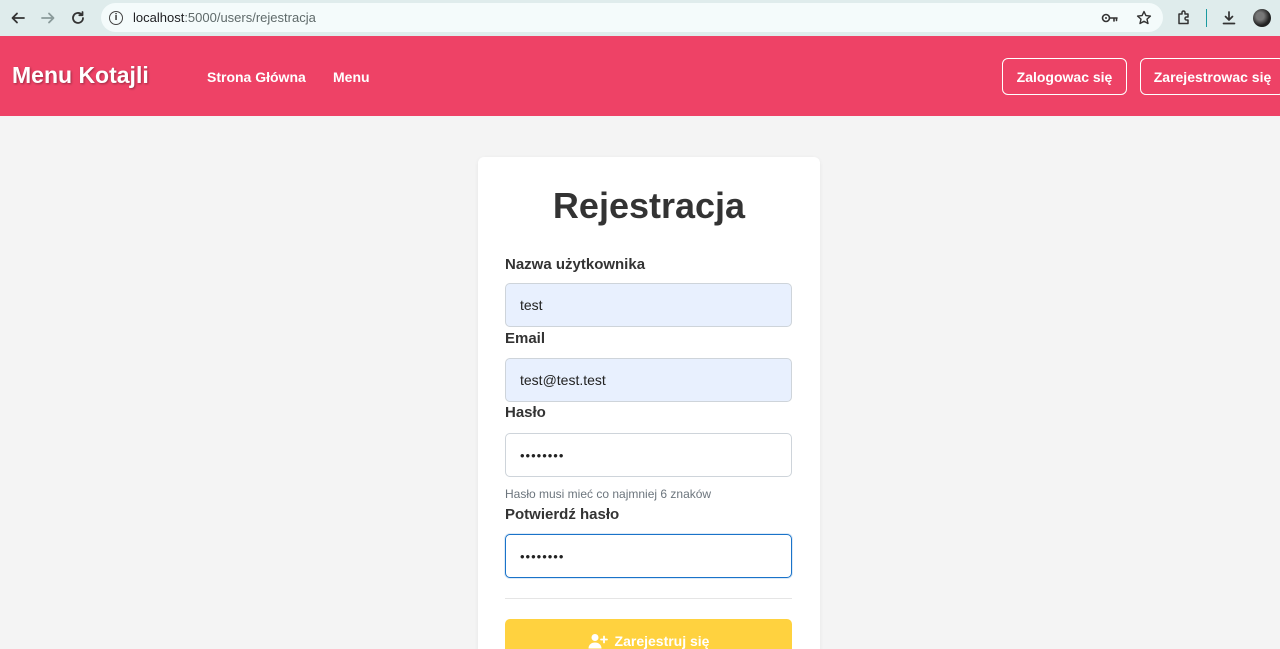 This screenshot has height=649, width=1280. What do you see at coordinates (1144, 18) in the screenshot?
I see `star-icon` at bounding box center [1144, 18].